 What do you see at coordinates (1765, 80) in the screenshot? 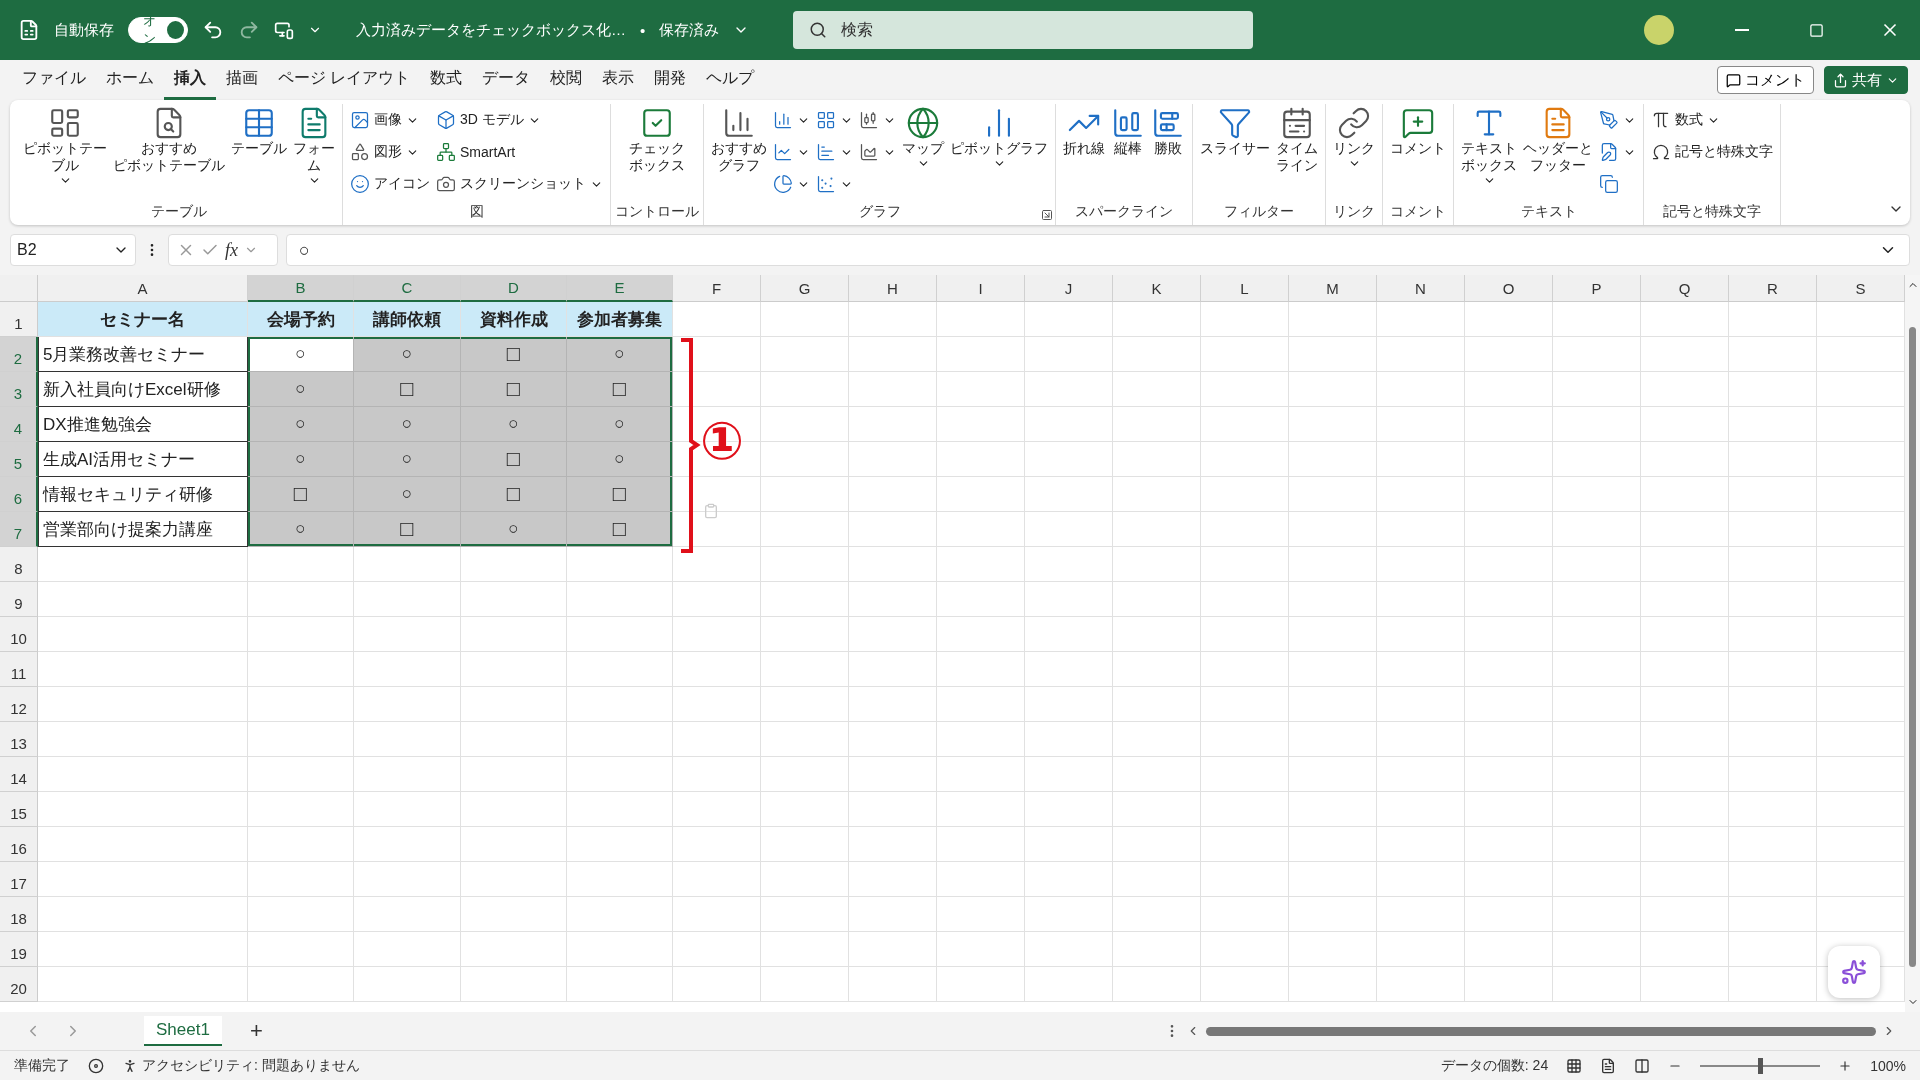
I see `comment-button: コメント` at bounding box center [1765, 80].